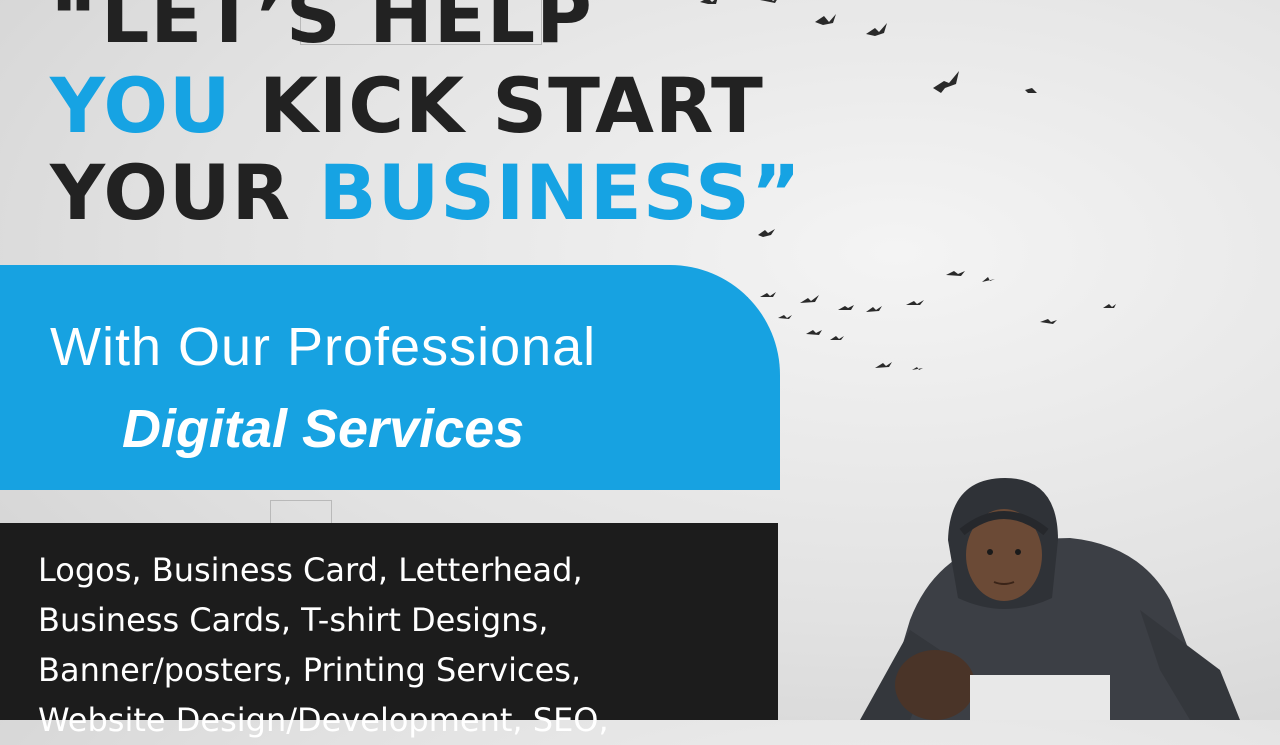 Image resolution: width=1280 pixels, height=745 pixels. Describe the element at coordinates (171, 192) in the screenshot. I see `headline-text: YOUR` at that location.